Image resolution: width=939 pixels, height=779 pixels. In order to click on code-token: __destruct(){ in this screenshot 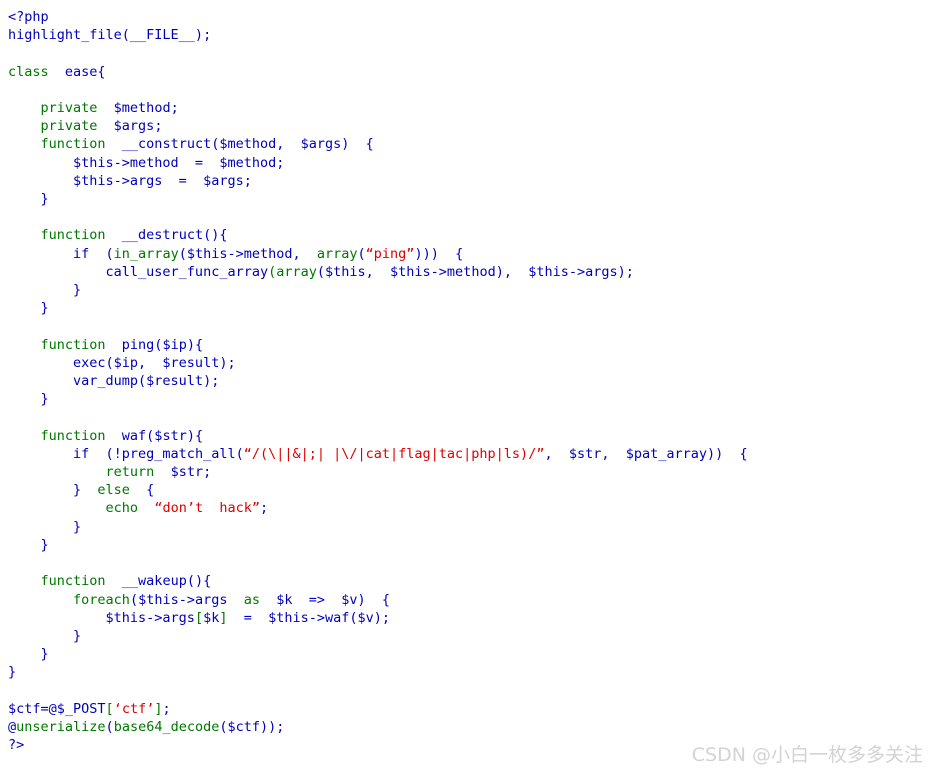, I will do `click(170, 235)`.